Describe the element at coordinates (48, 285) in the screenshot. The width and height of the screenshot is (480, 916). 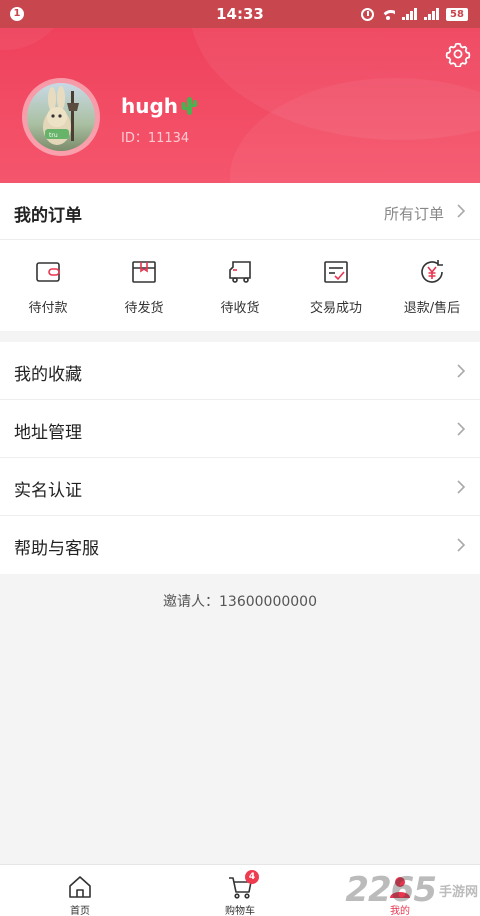
I see `order-pending-payment: 待付款` at that location.